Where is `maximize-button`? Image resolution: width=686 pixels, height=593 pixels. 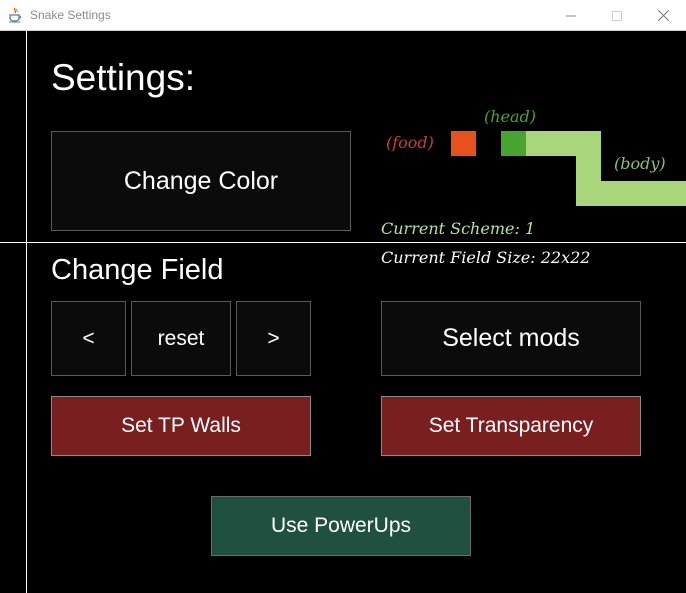
maximize-button is located at coordinates (617, 15).